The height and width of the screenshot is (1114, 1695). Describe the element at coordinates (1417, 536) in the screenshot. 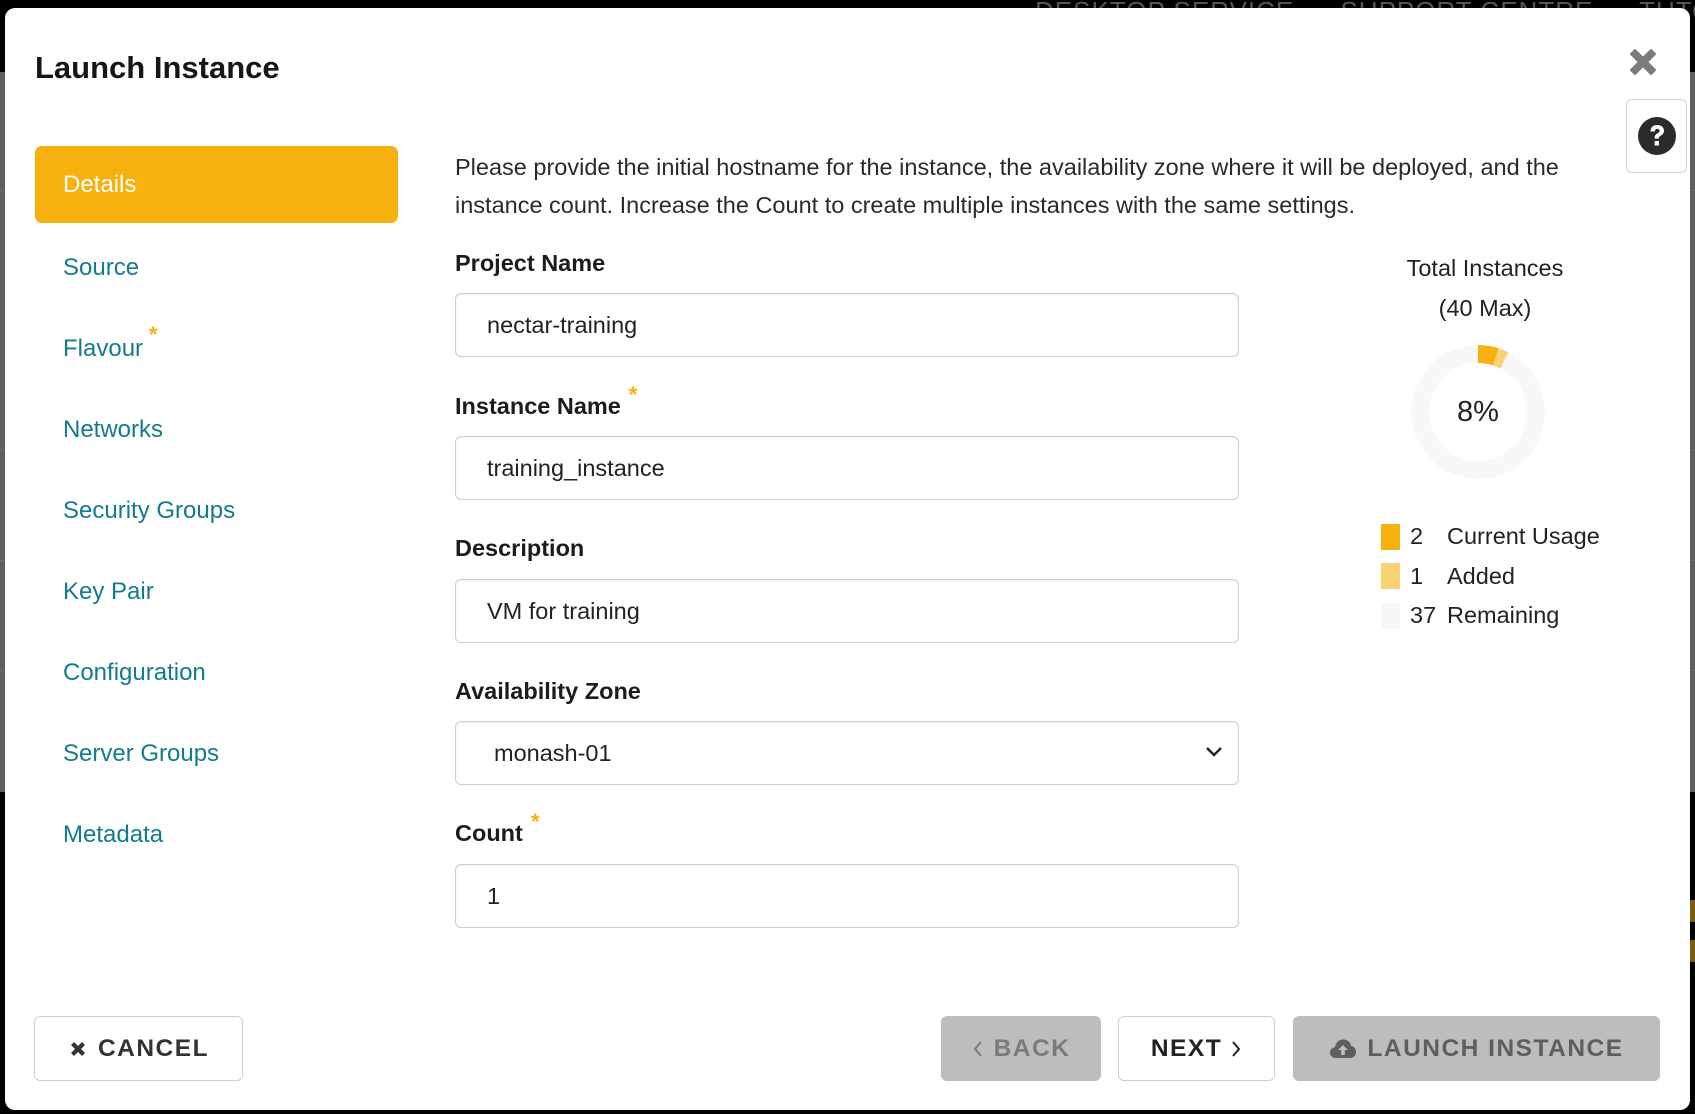

I see `legend-value: 2` at that location.